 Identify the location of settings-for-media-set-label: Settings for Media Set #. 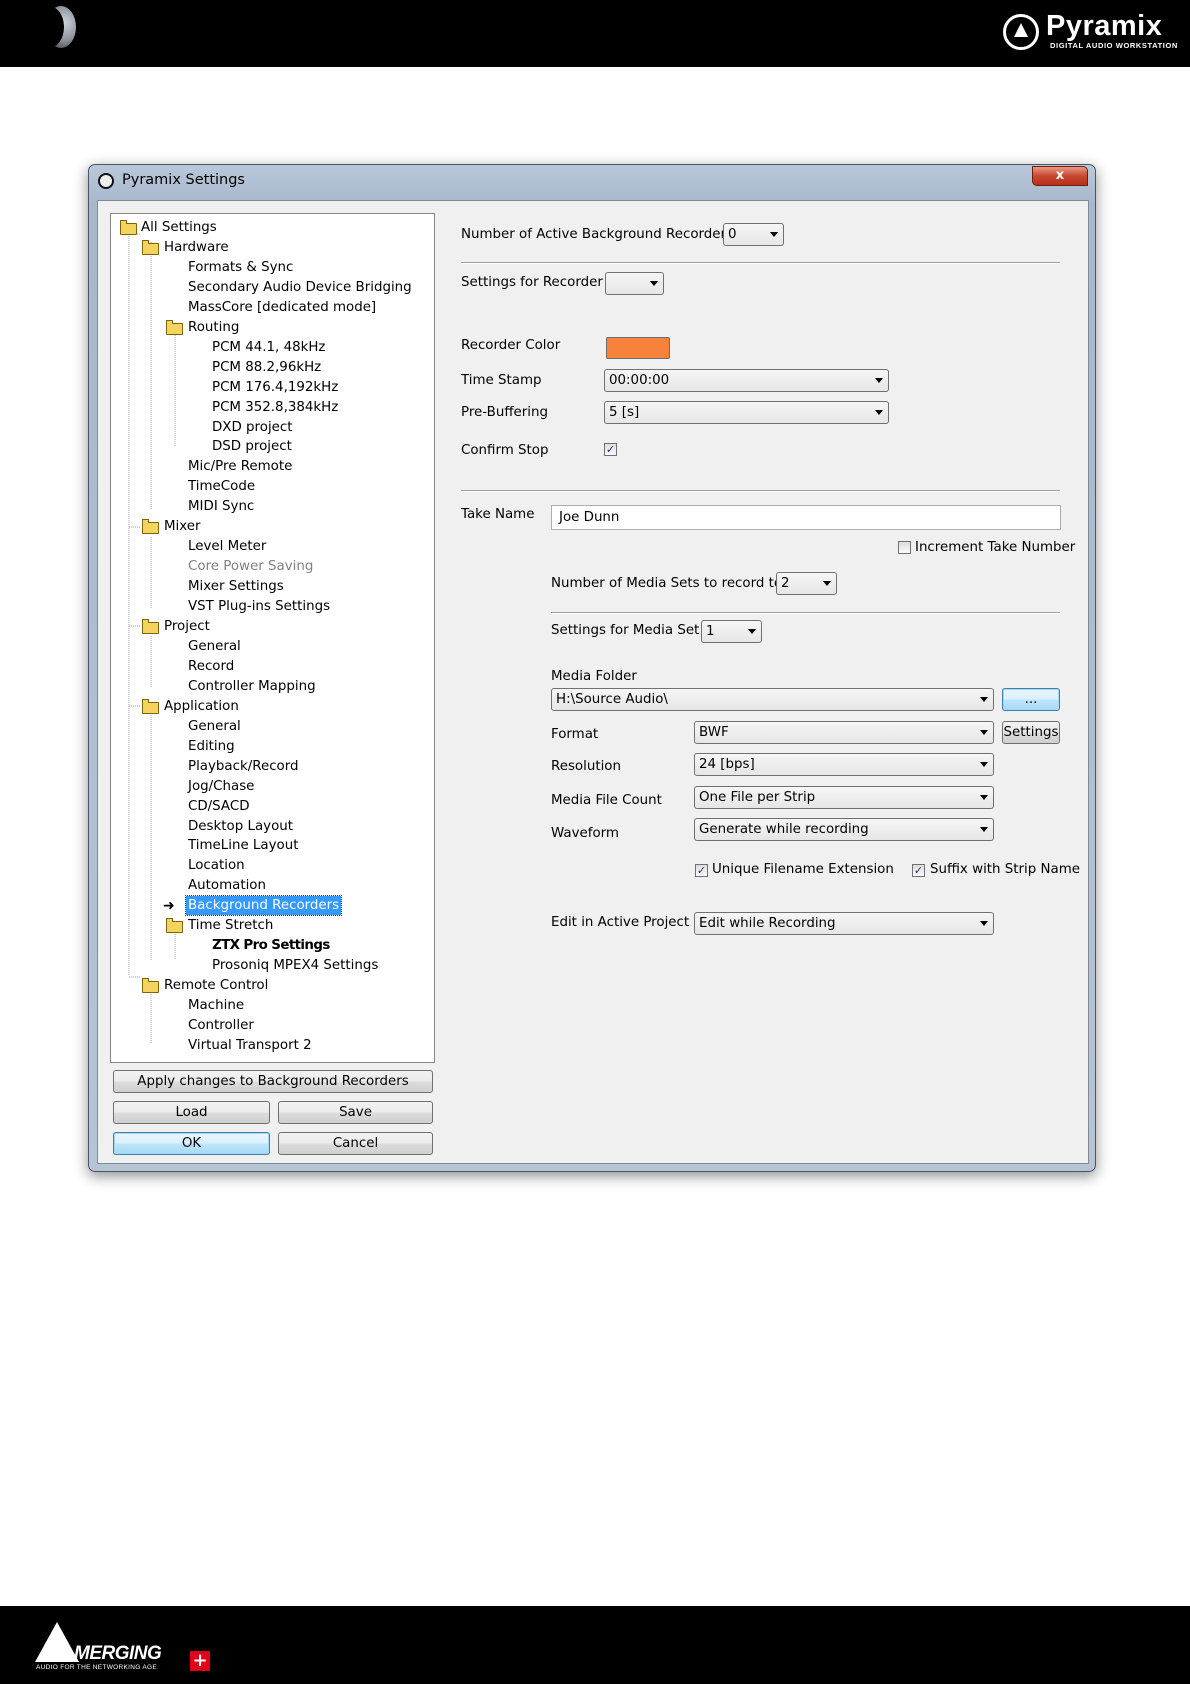
(633, 630).